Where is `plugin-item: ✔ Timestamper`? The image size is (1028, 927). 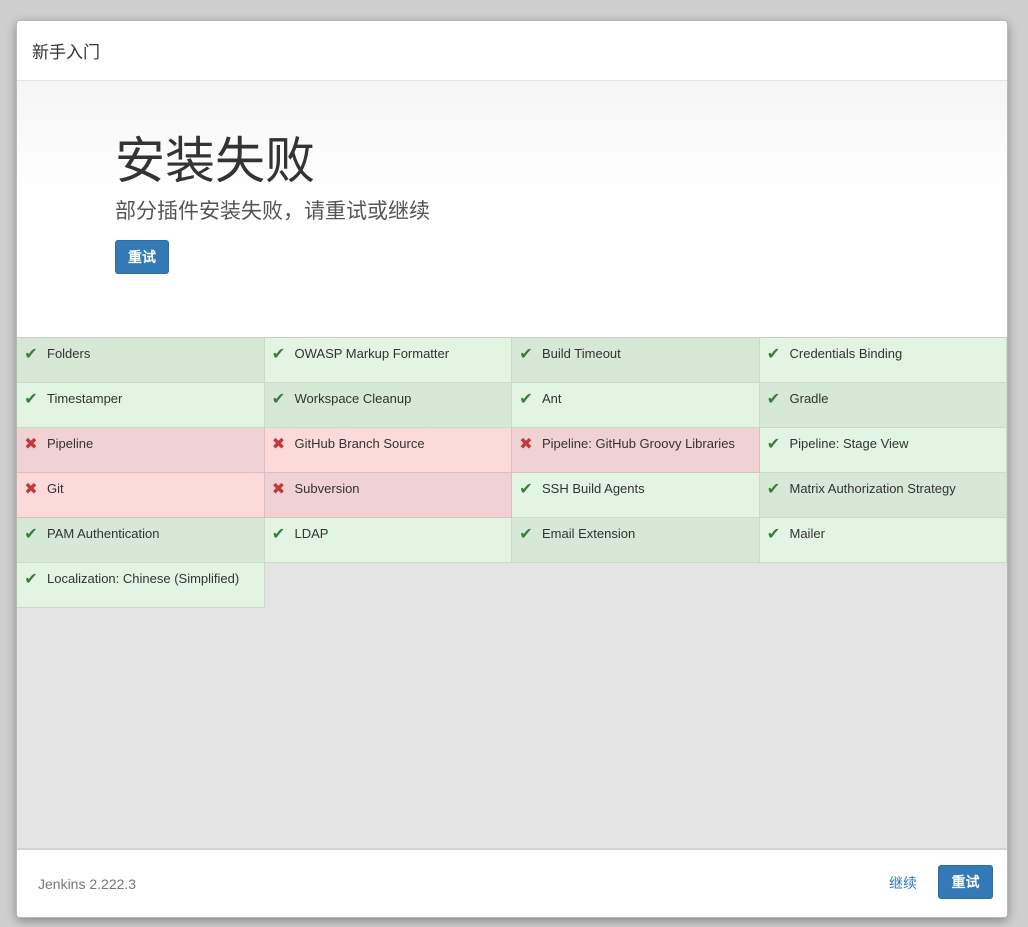 plugin-item: ✔ Timestamper is located at coordinates (141, 405).